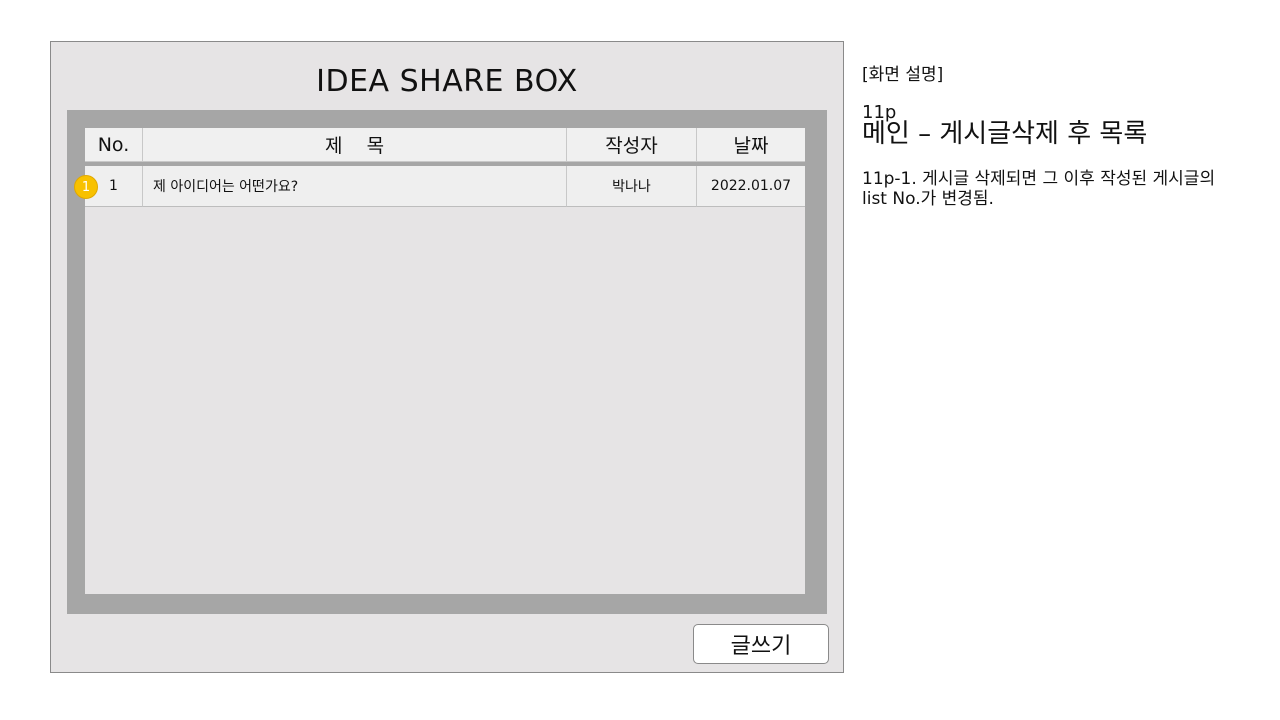  I want to click on page-title: IDEA SHARE BOX, so click(447, 81).